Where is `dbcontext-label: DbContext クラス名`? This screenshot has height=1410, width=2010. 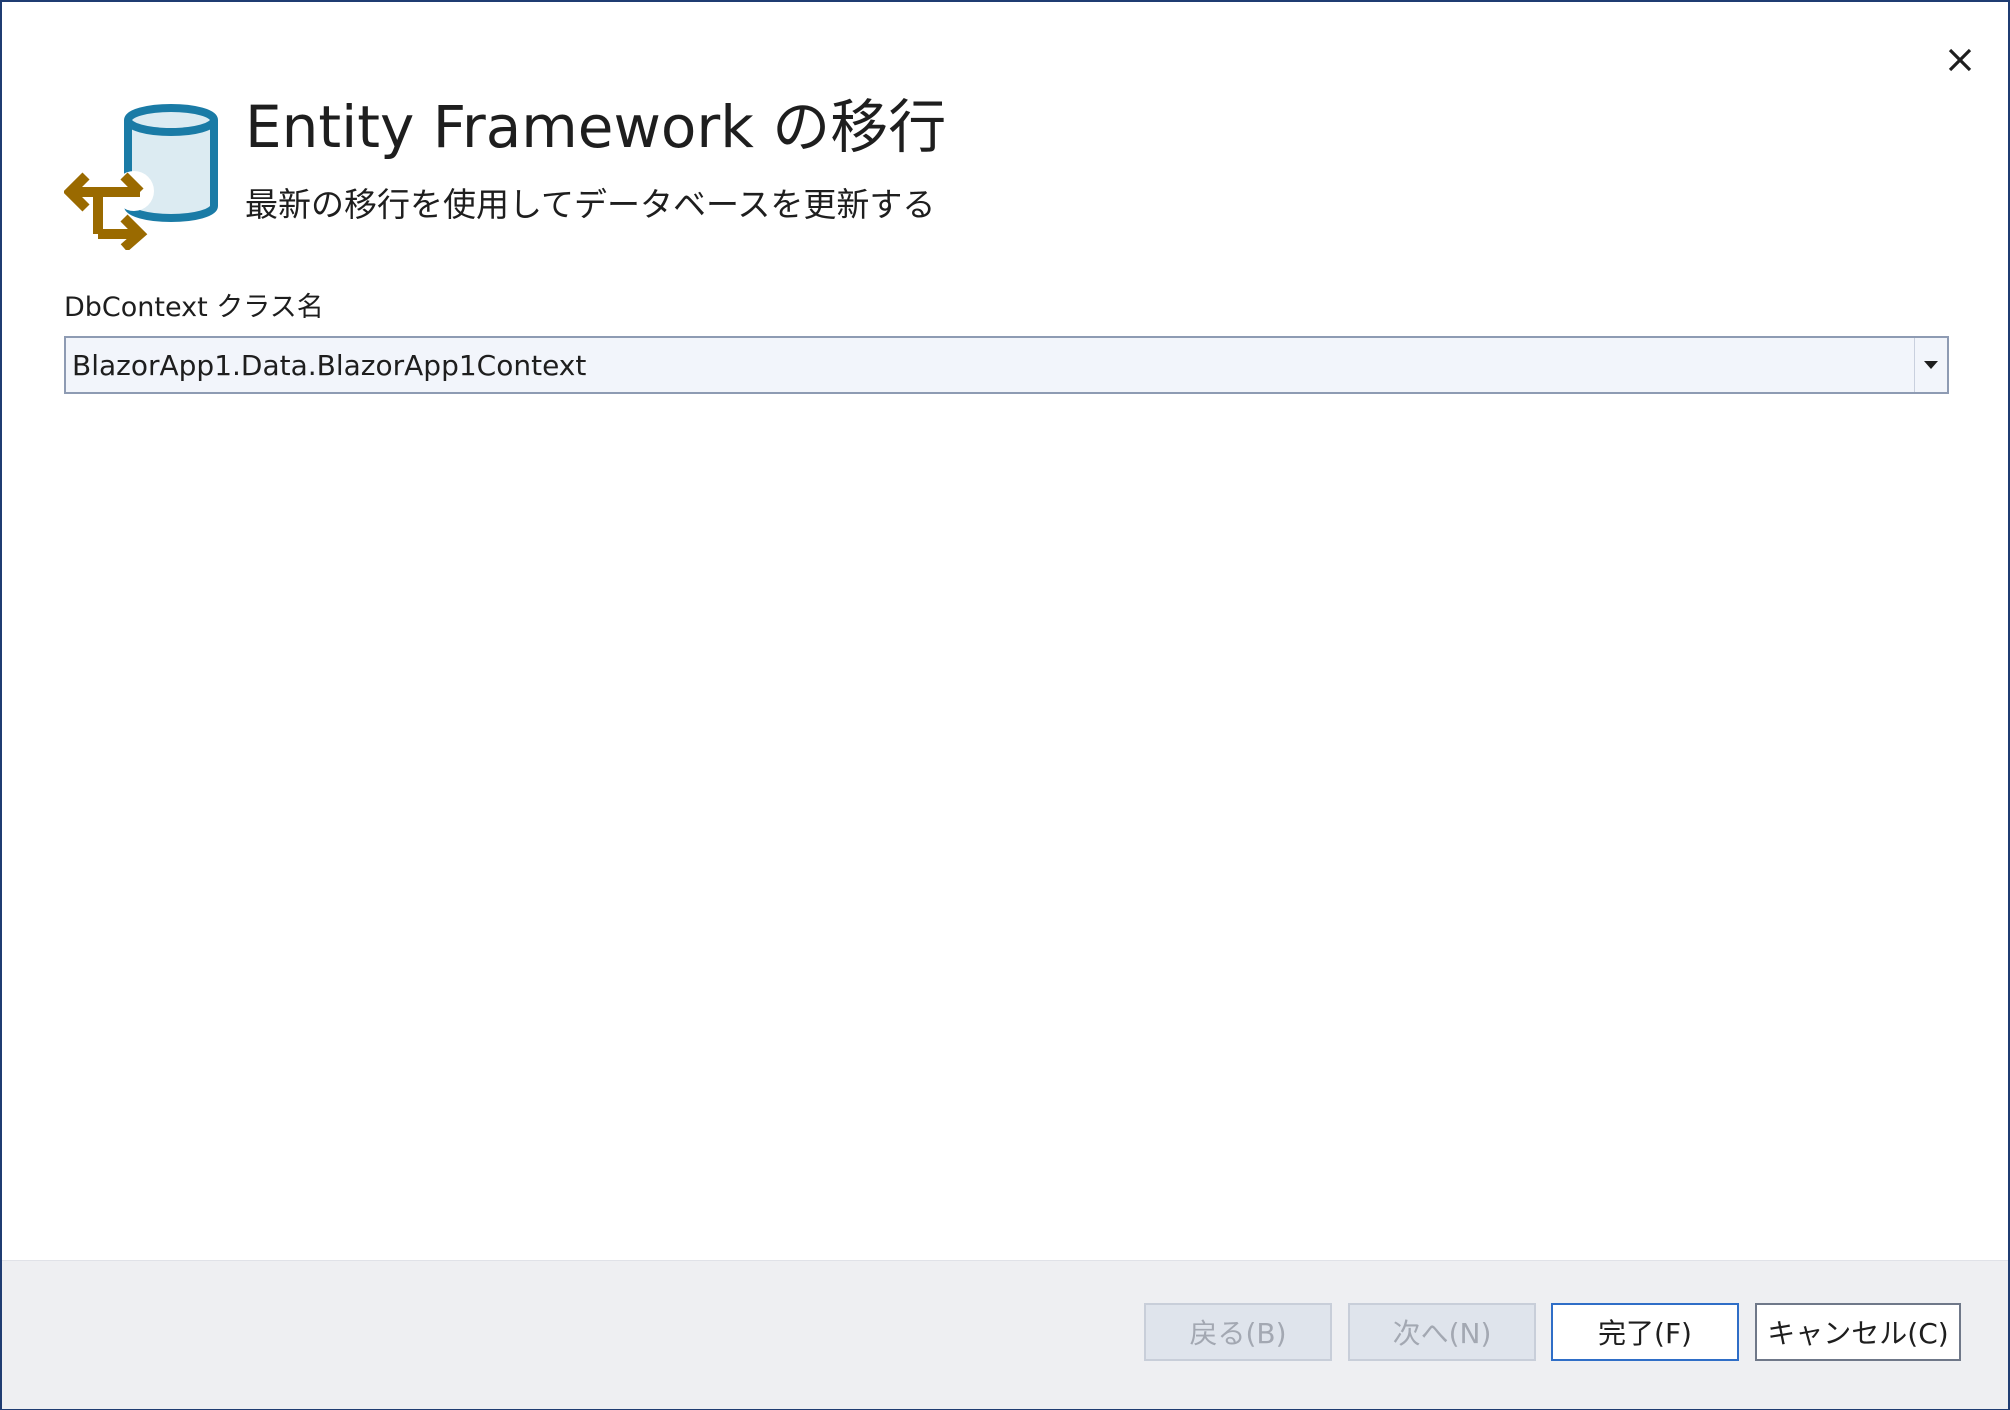 dbcontext-label: DbContext クラス名 is located at coordinates (194, 307).